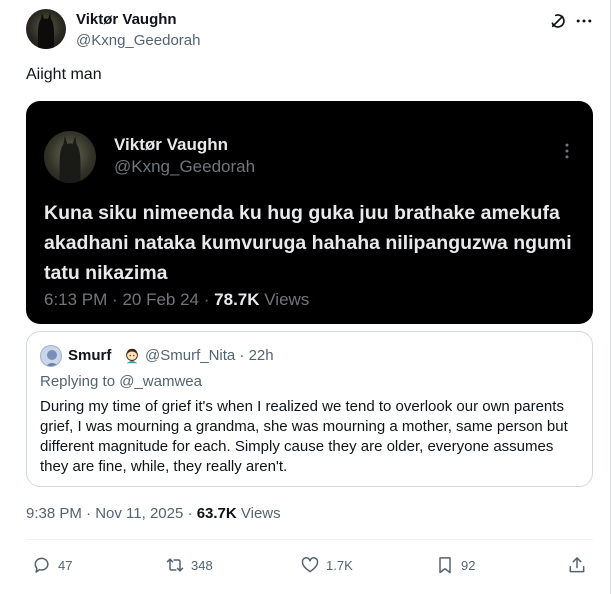 The height and width of the screenshot is (594, 611). I want to click on share-button, so click(577, 565).